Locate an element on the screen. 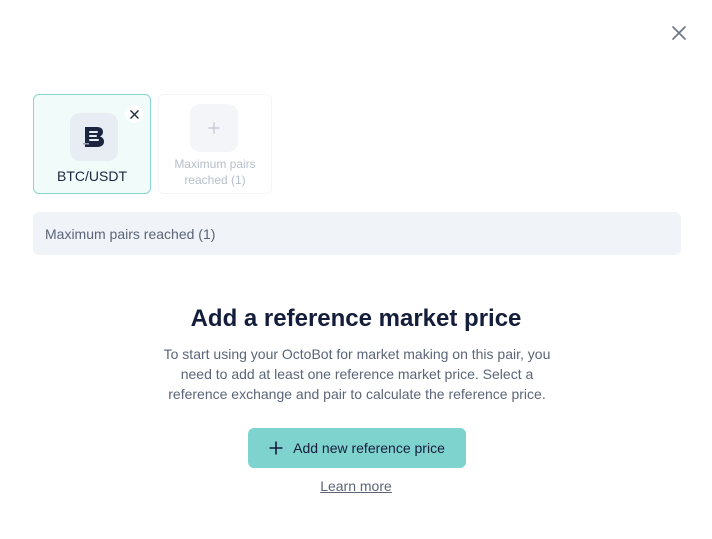  close-dialog-button is located at coordinates (679, 33).